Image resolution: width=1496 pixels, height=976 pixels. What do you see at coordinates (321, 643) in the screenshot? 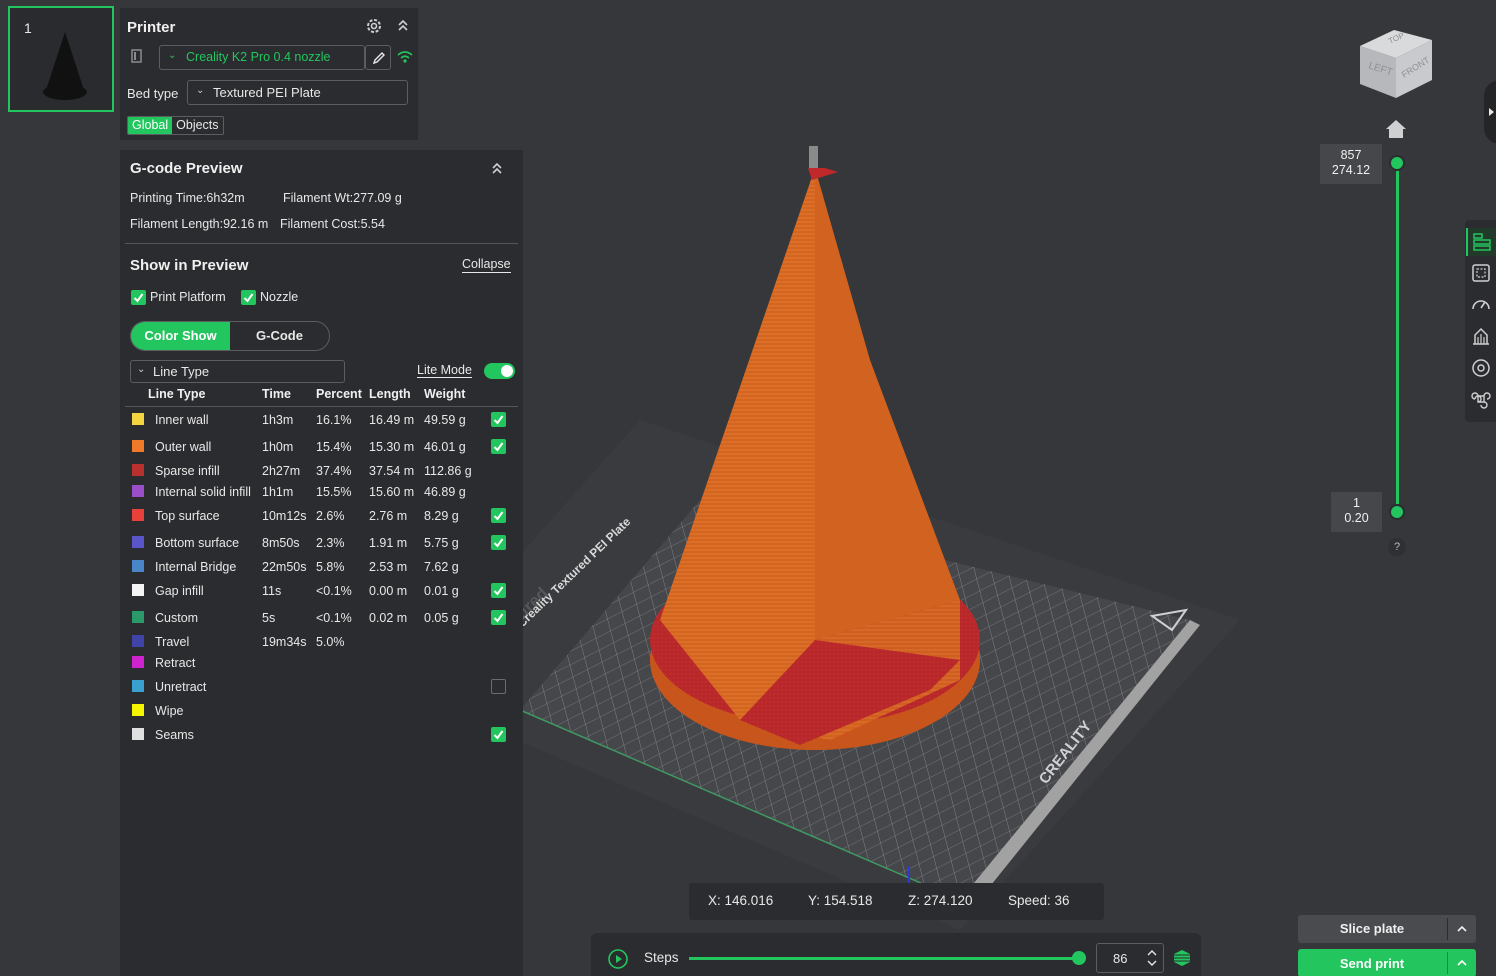
I see `table-row: Travel 19m34s 5.0%` at bounding box center [321, 643].